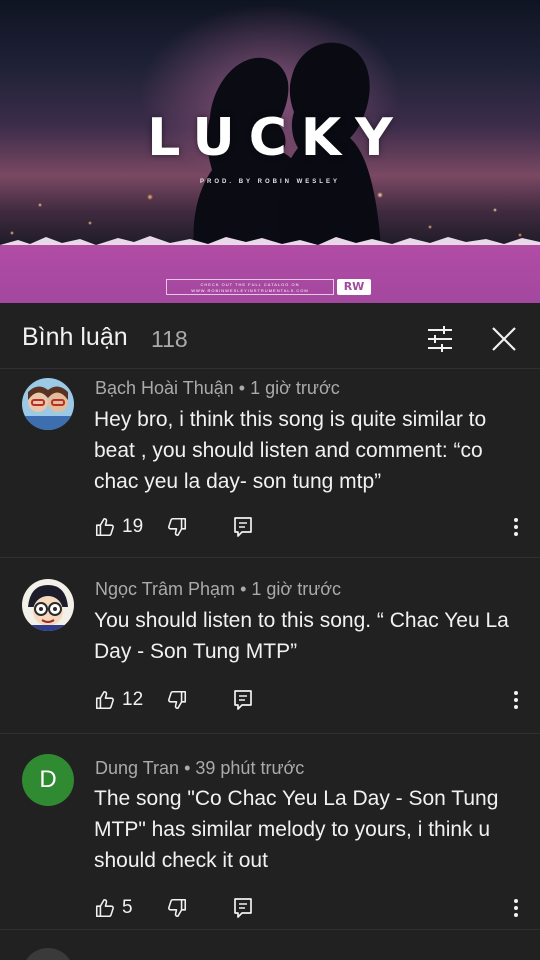  I want to click on comment-author: Ngọc Trâm Phạm, so click(165, 589).